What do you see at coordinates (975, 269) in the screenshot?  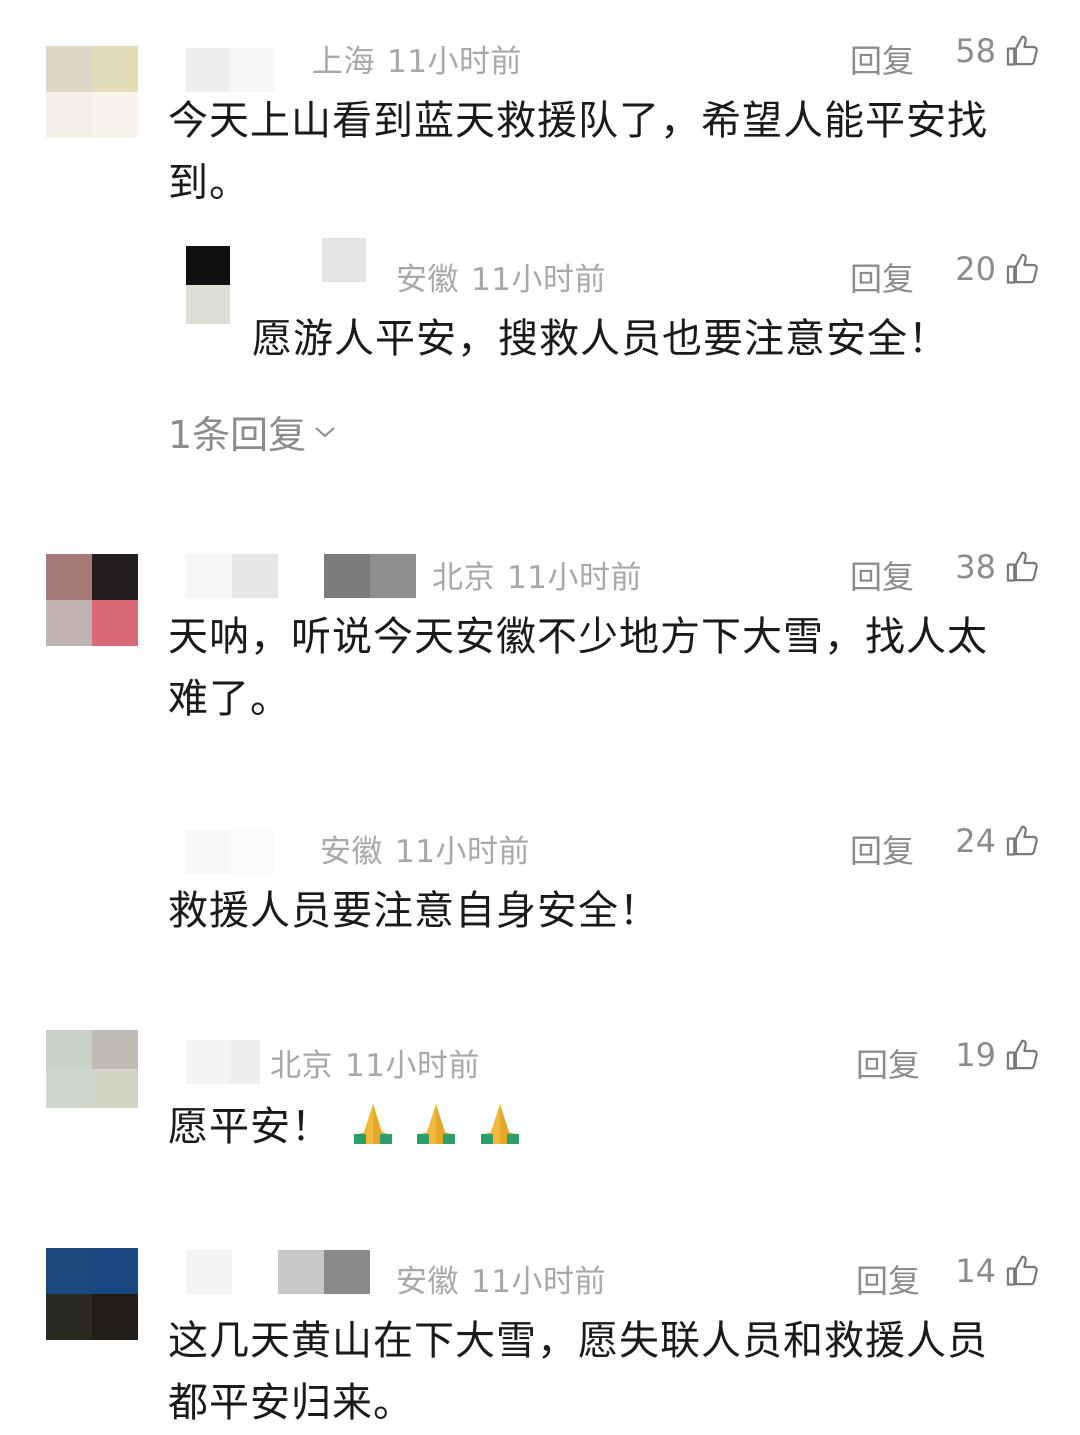 I see `reply-like-count: 20` at bounding box center [975, 269].